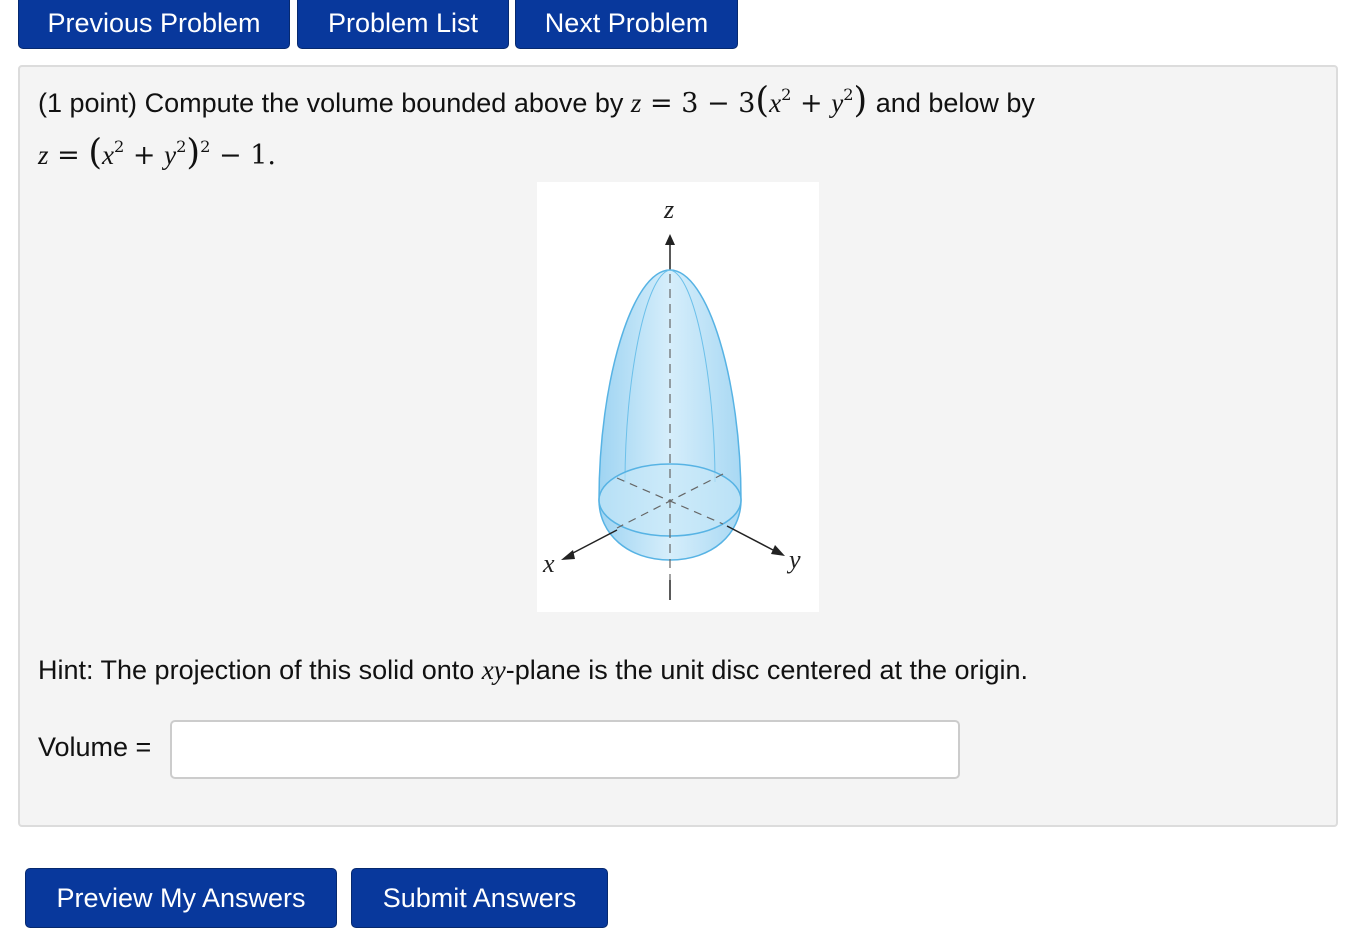 This screenshot has height=938, width=1366. I want to click on y-axis-arrowhead, so click(778, 550).